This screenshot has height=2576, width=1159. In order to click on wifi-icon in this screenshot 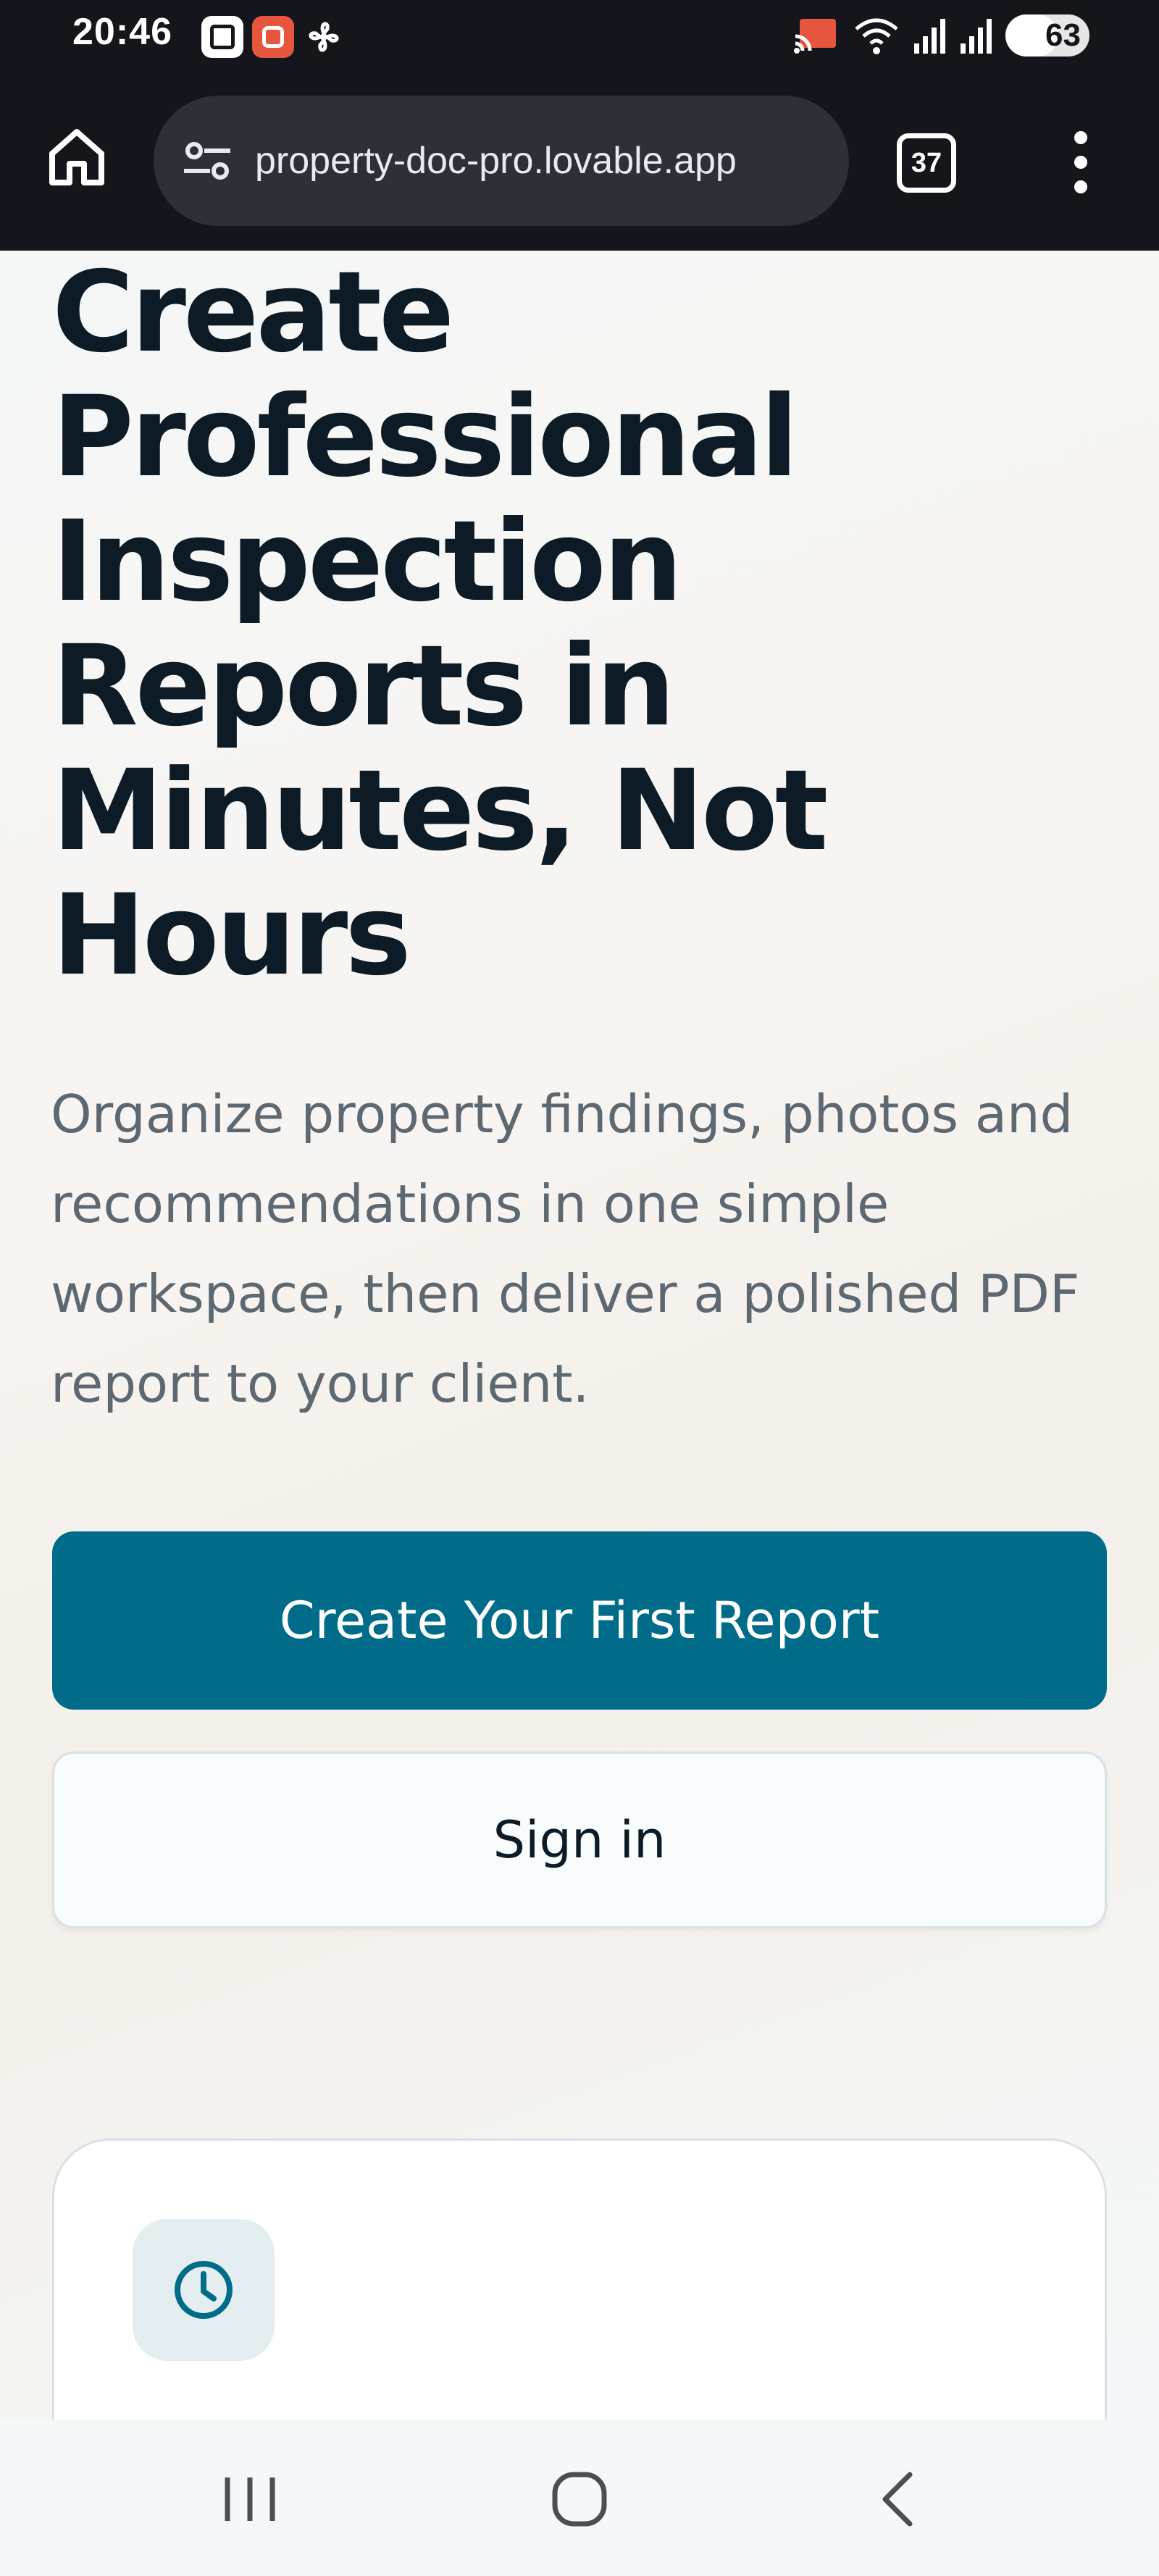, I will do `click(876, 36)`.